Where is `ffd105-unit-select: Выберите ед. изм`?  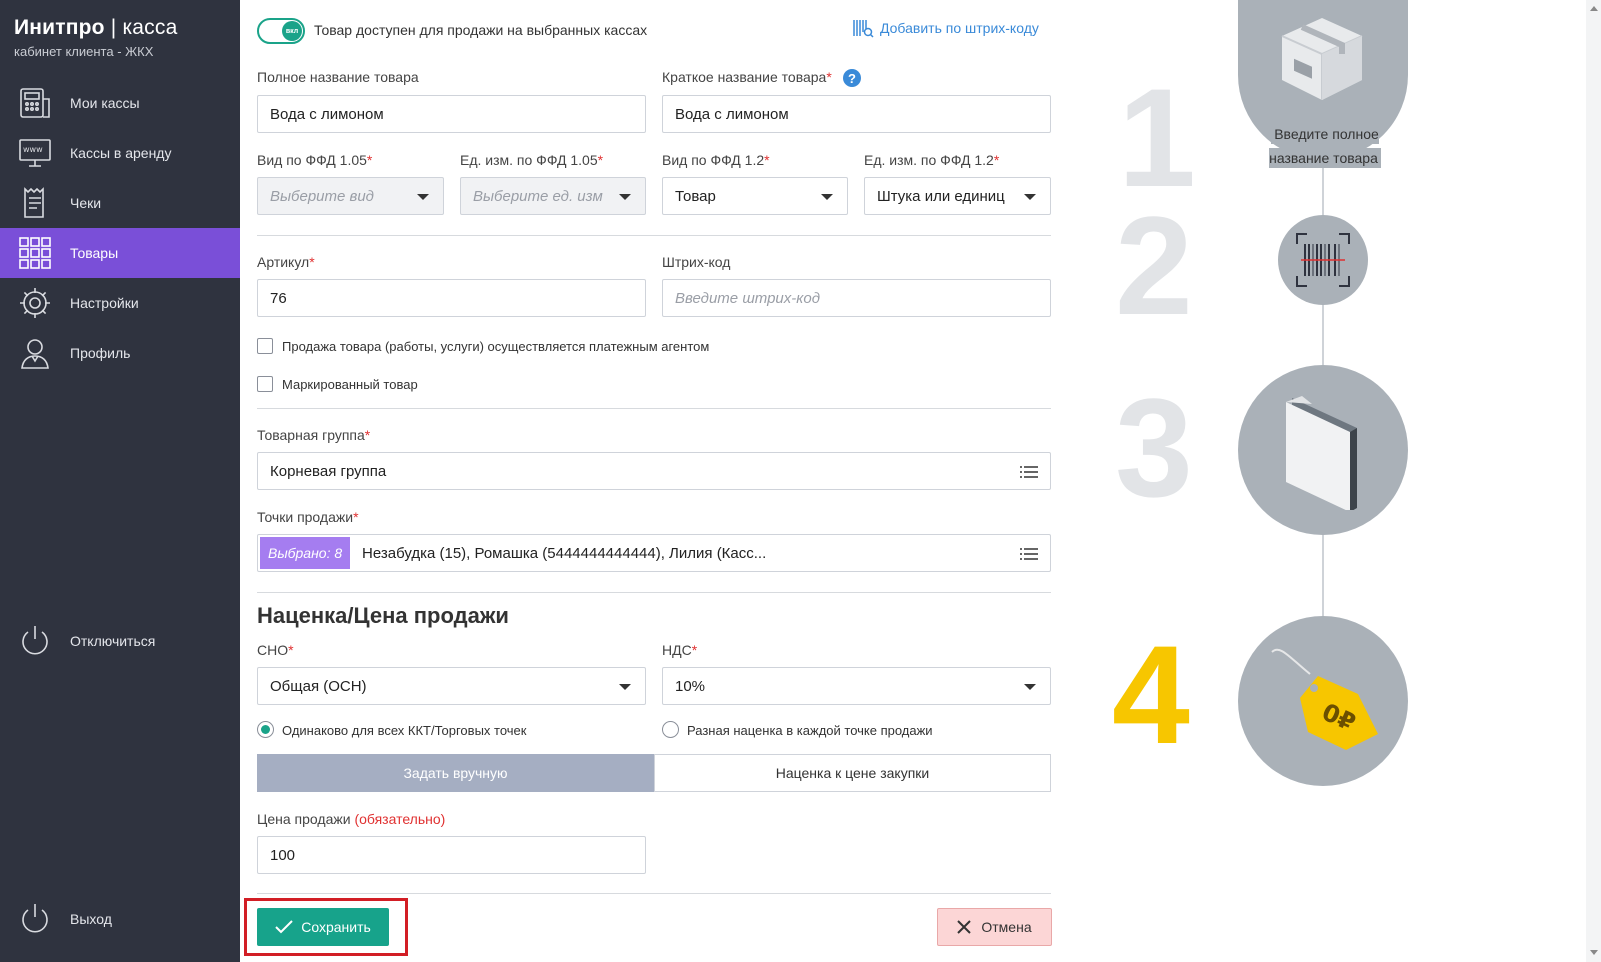
ffd105-unit-select: Выберите ед. изм is located at coordinates (553, 196).